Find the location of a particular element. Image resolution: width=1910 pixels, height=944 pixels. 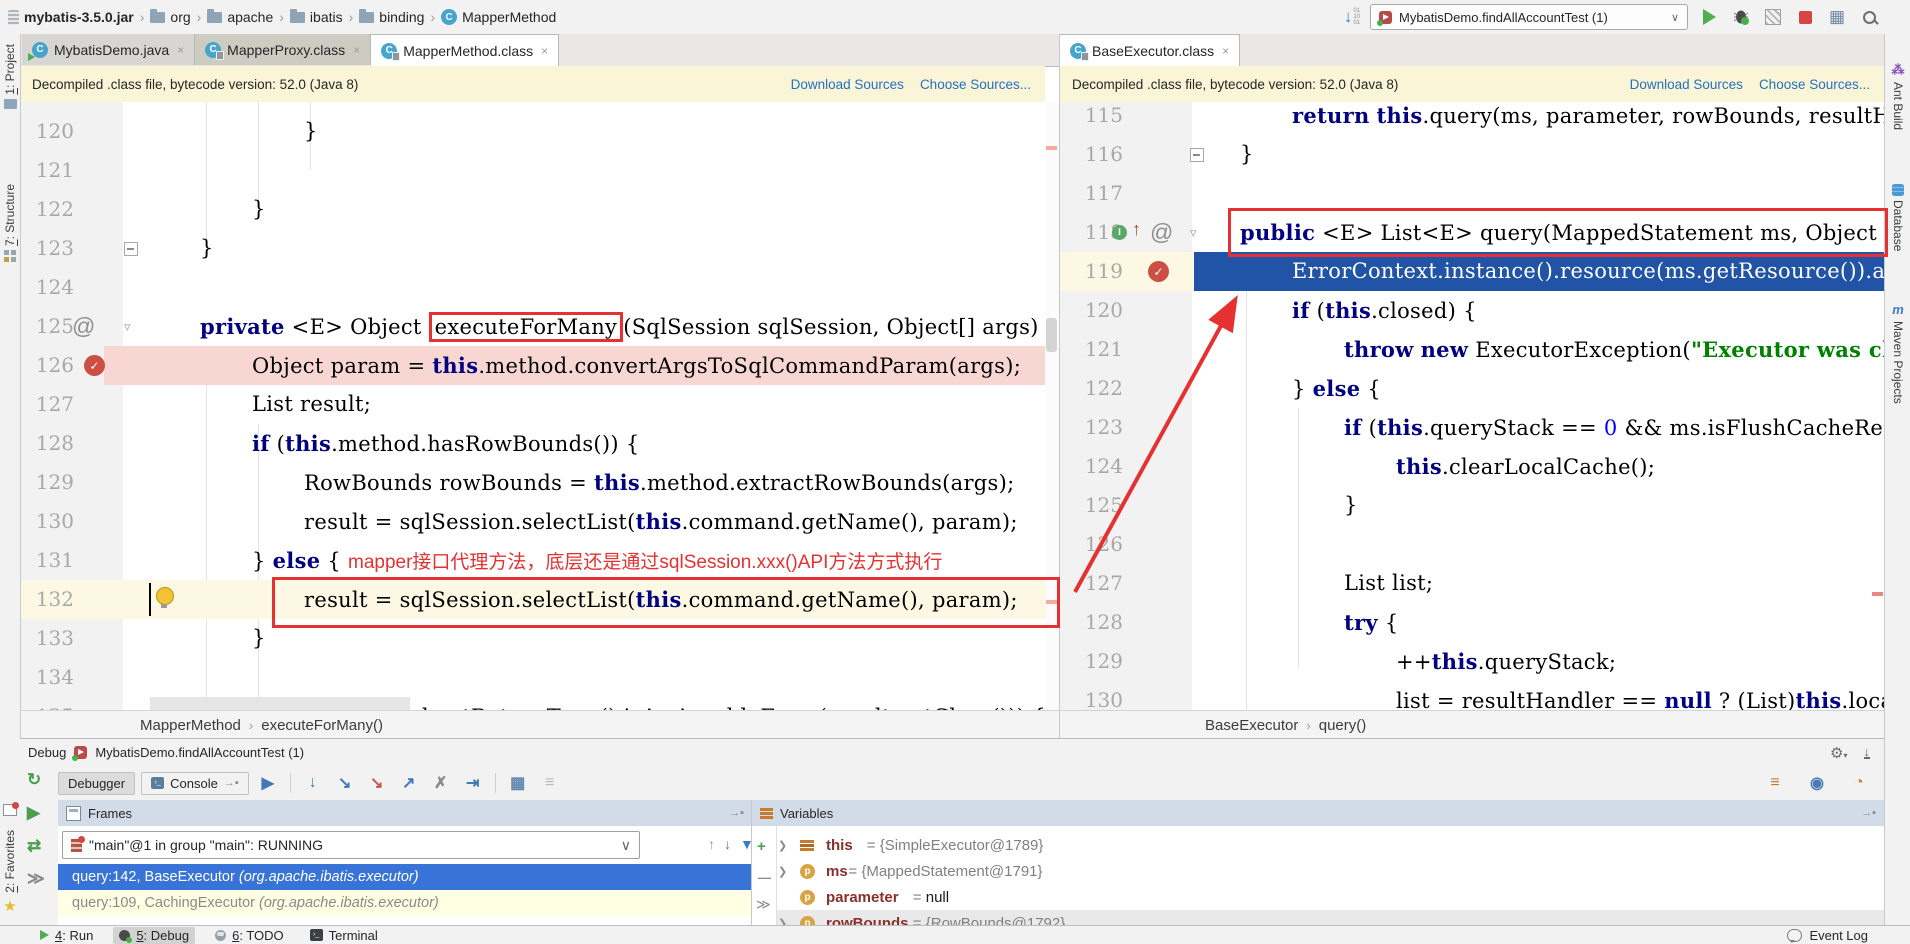

tool-button-structure: 7: Structure is located at coordinates (10, 223).